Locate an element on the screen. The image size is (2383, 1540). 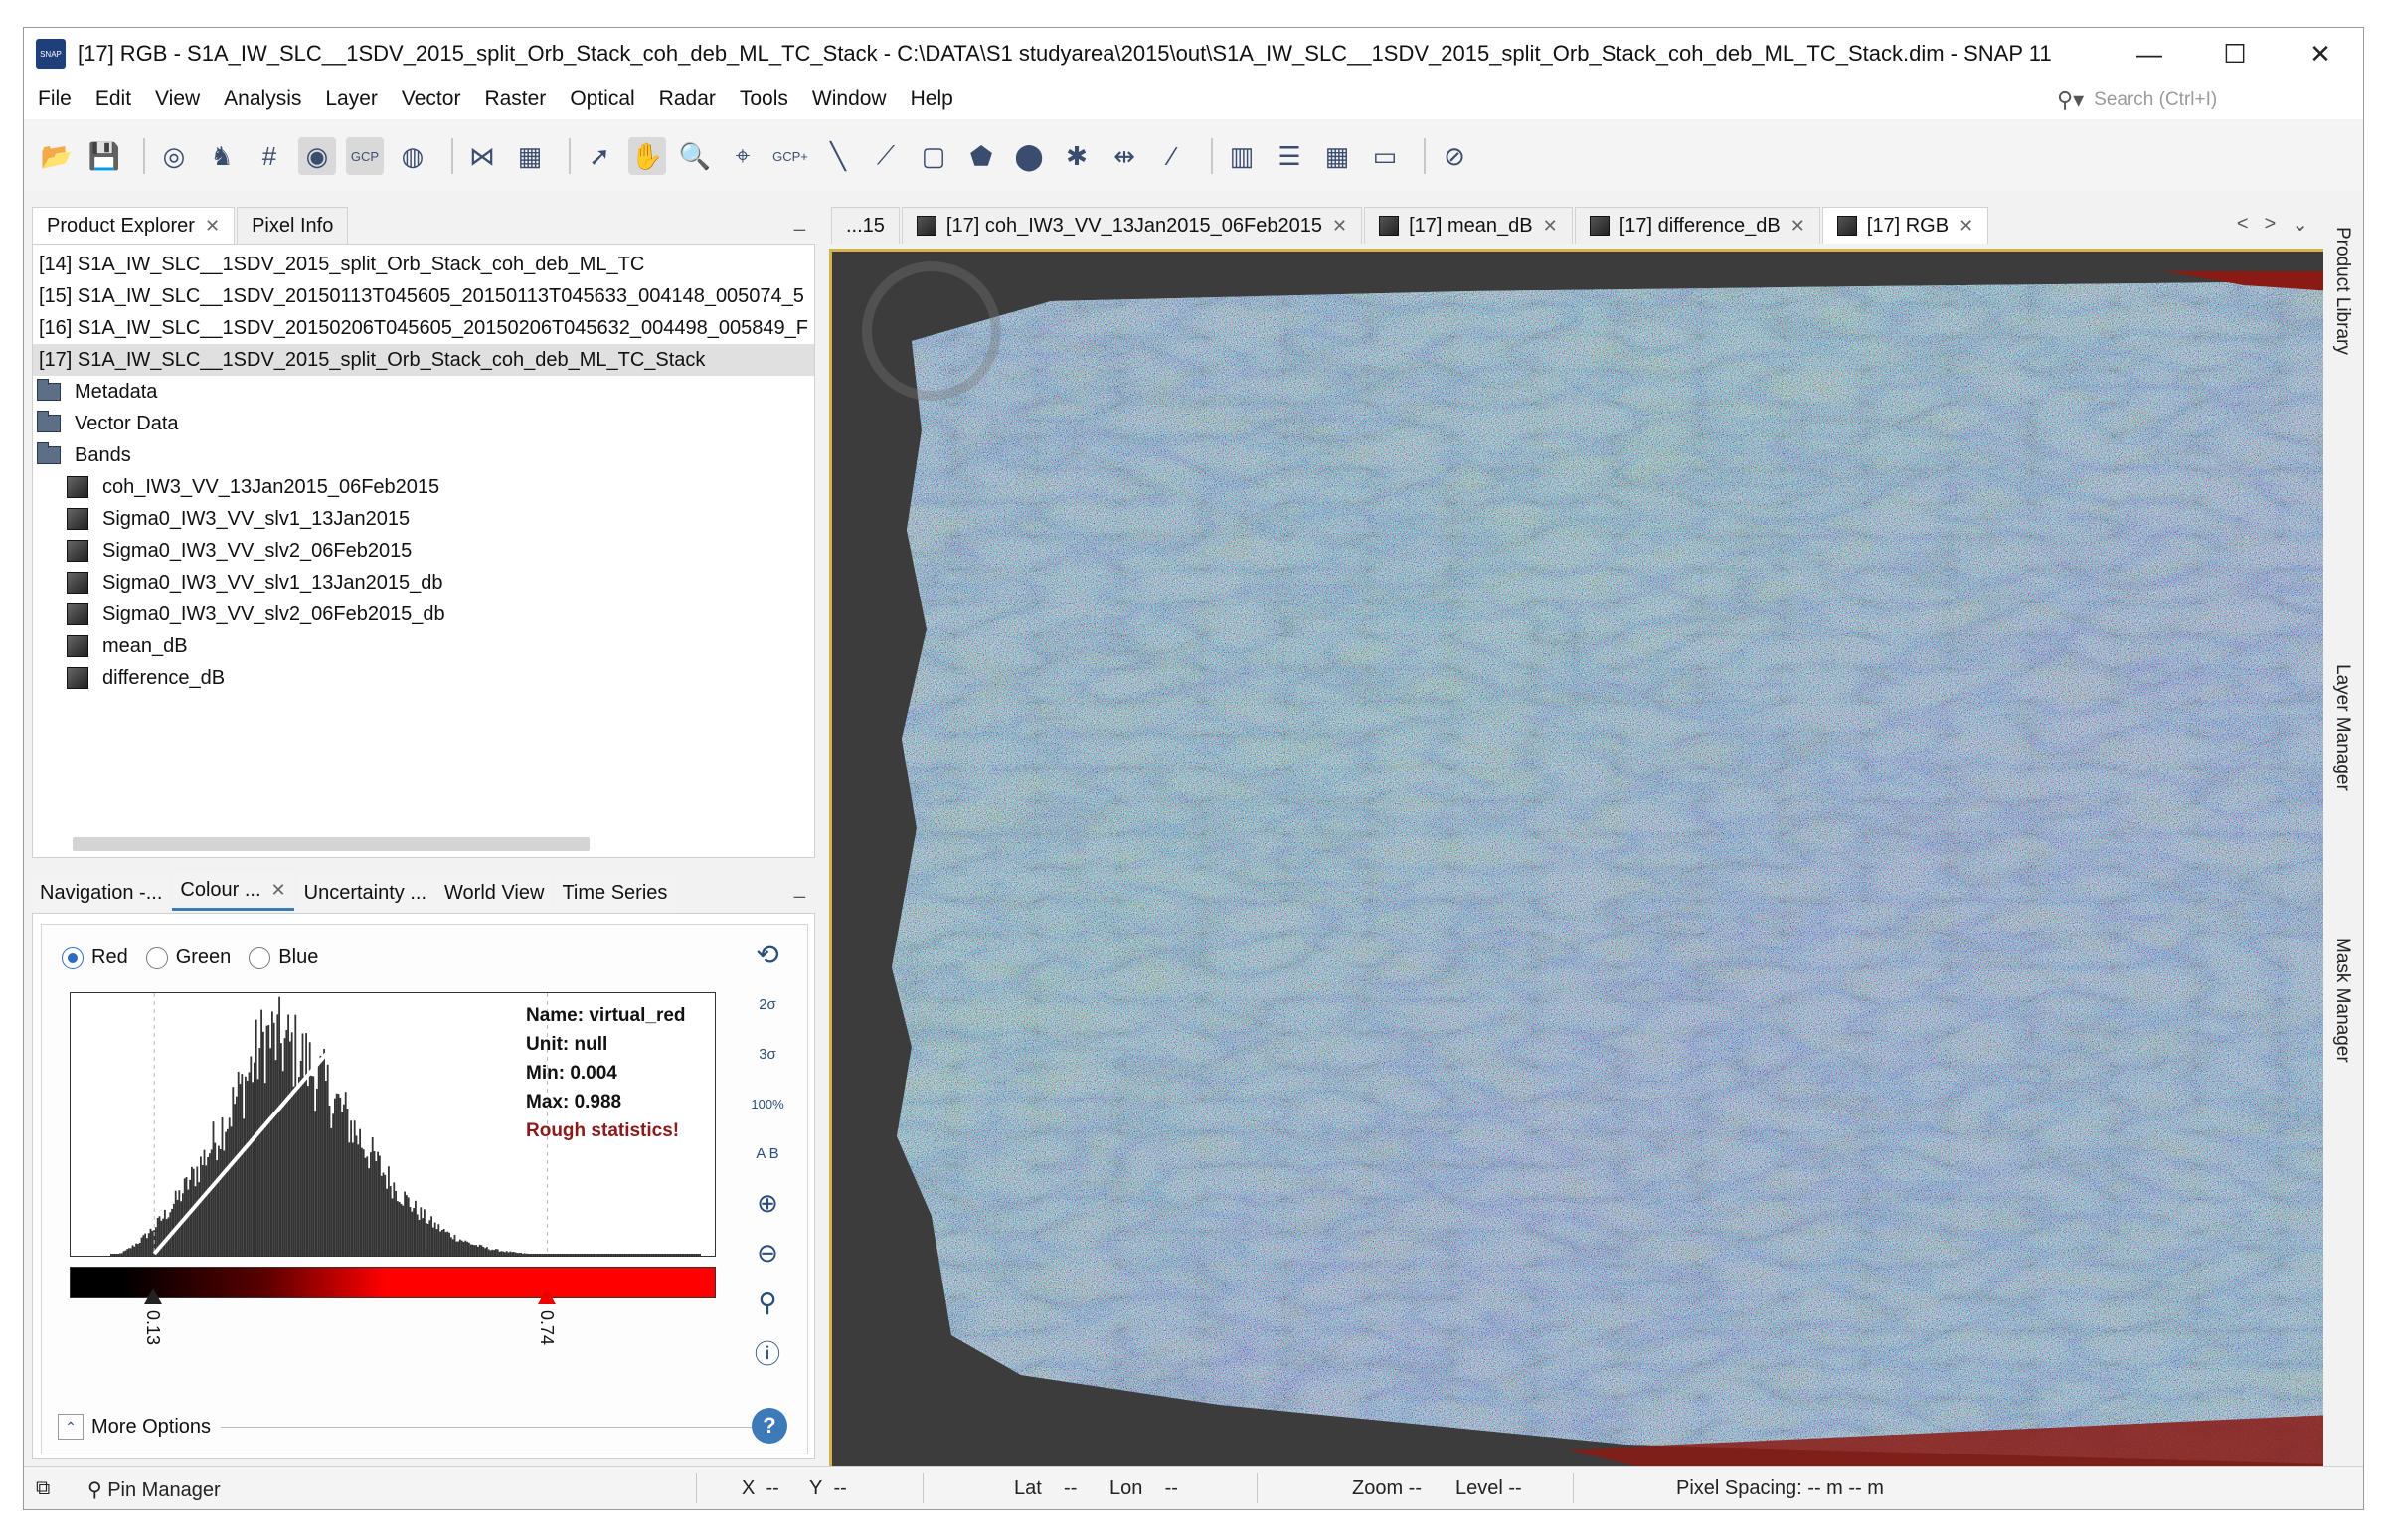
tree-band: Sigma0_IW3_VV_slv2_06Feb2015 is located at coordinates (239, 551).